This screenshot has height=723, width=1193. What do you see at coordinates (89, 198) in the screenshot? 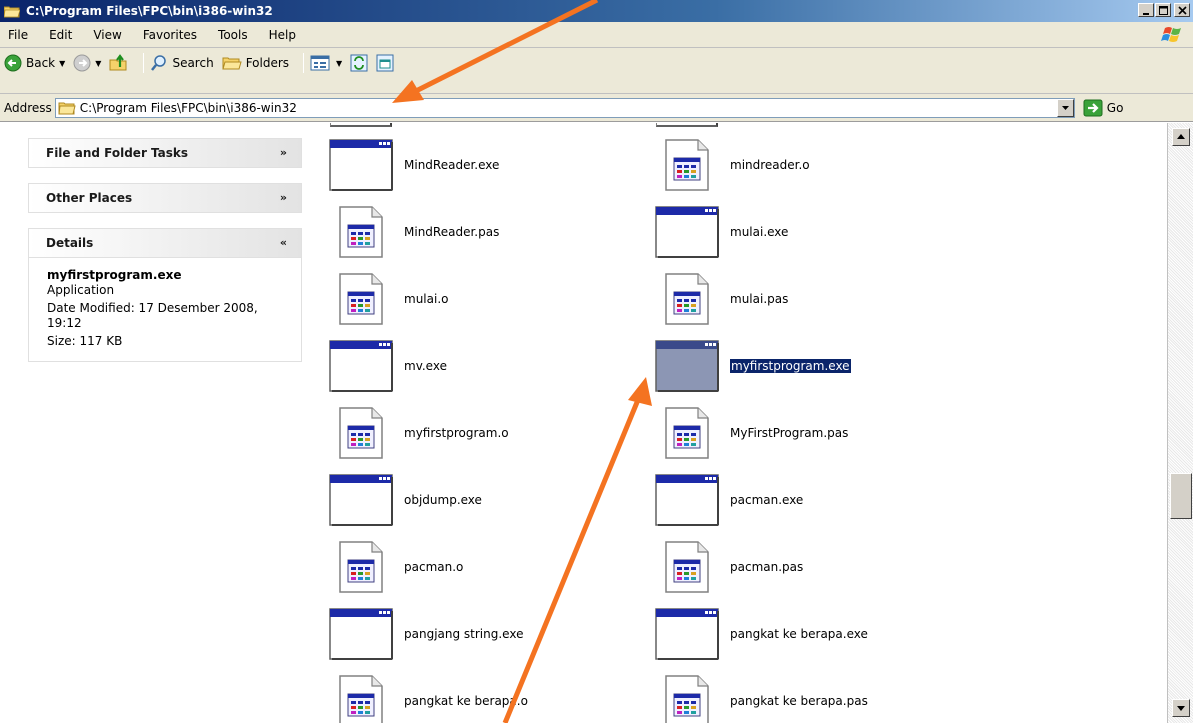
I see `other-places-title: Other Places` at bounding box center [89, 198].